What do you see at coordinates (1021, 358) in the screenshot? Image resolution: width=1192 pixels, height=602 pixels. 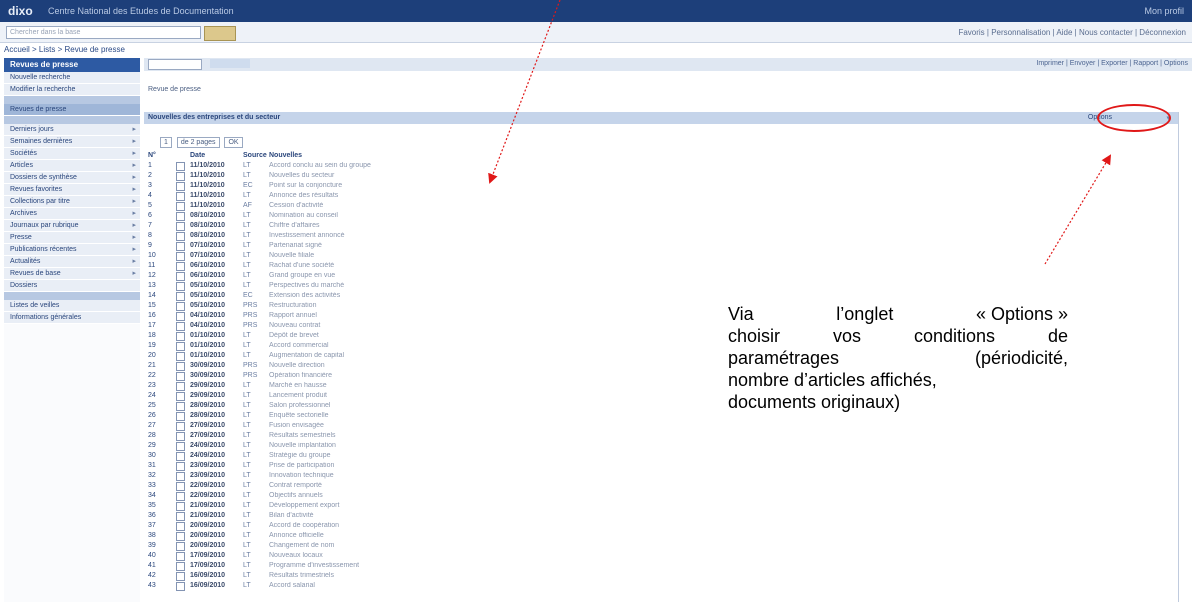 I see `callout-word: (périodicité,` at bounding box center [1021, 358].